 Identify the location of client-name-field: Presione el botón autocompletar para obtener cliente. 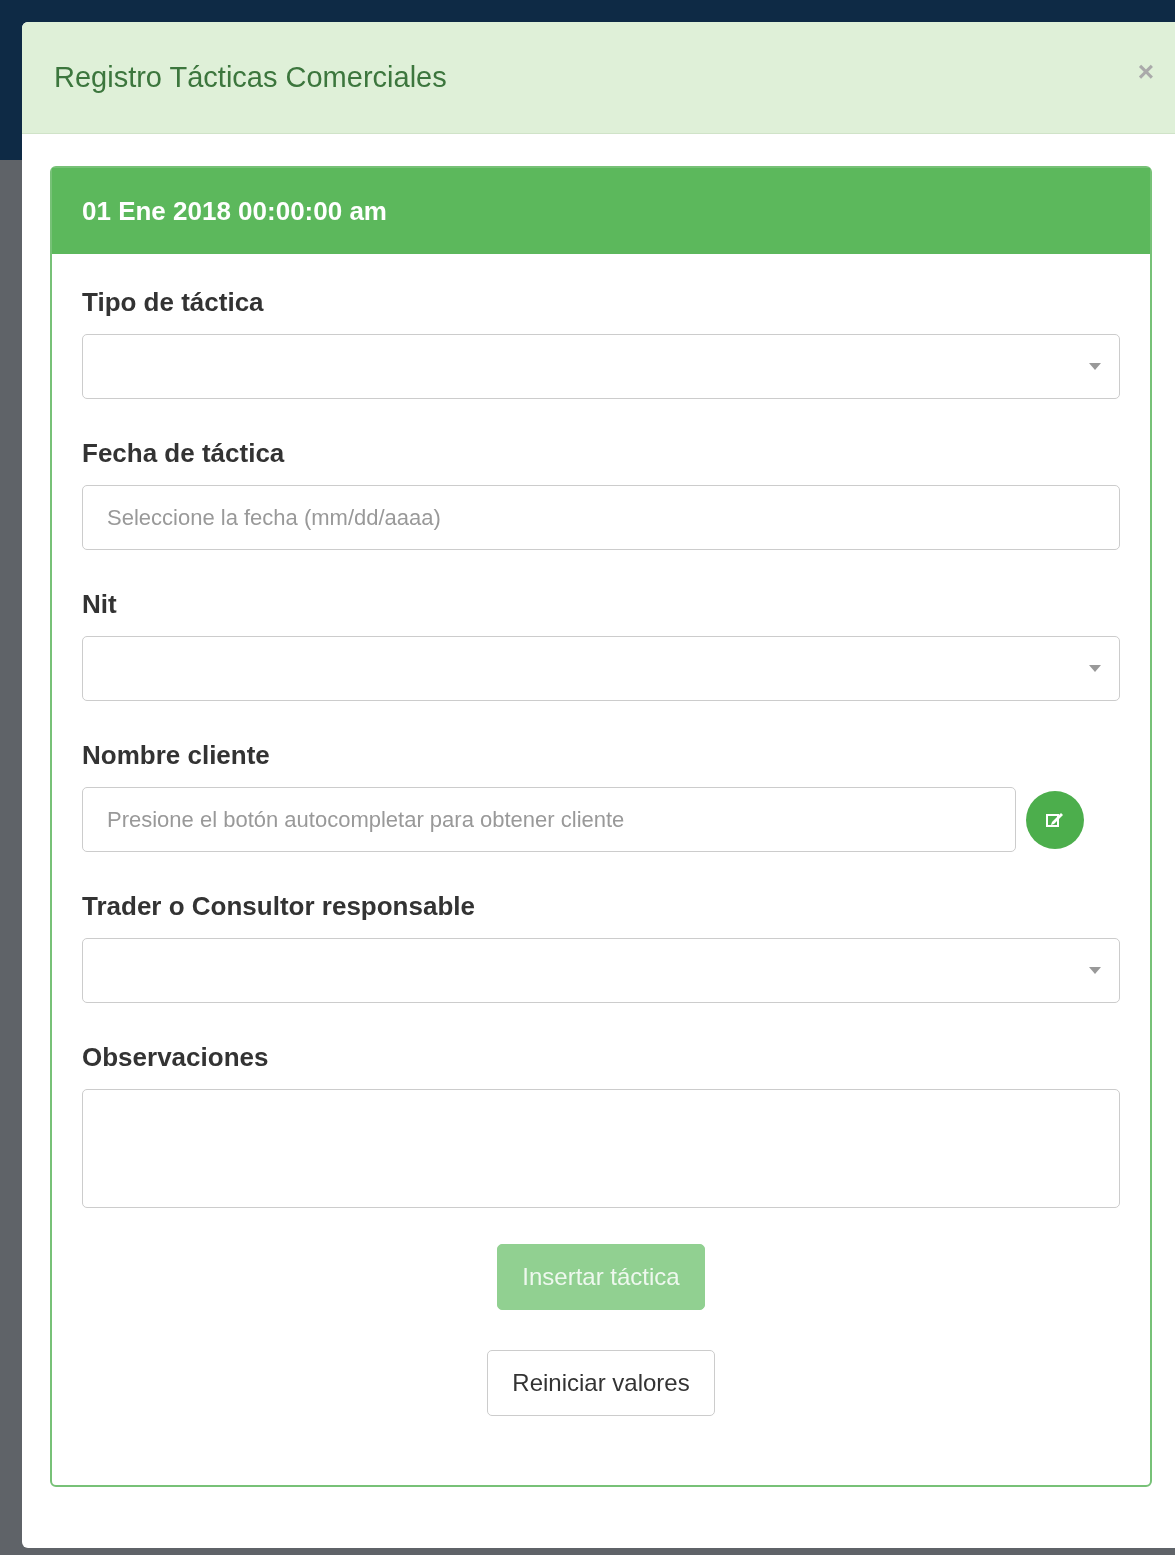
(549, 819).